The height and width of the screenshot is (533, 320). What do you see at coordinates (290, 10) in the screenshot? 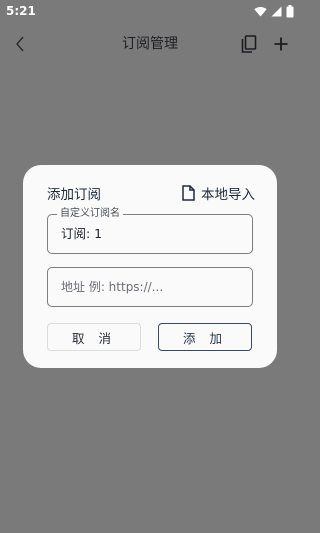
I see `battery-icon` at bounding box center [290, 10].